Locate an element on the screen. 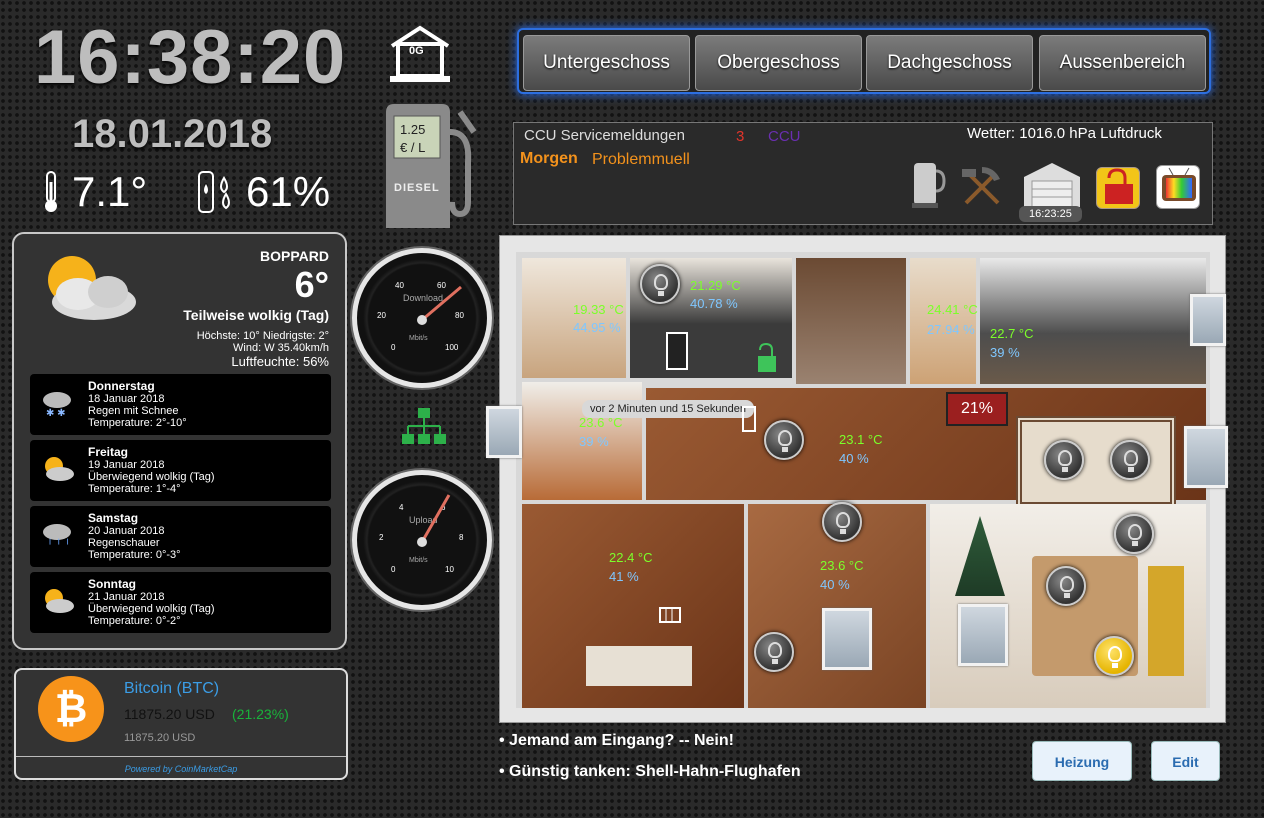 The width and height of the screenshot is (1264, 818). garage-time: 16:23:25 is located at coordinates (1050, 214).